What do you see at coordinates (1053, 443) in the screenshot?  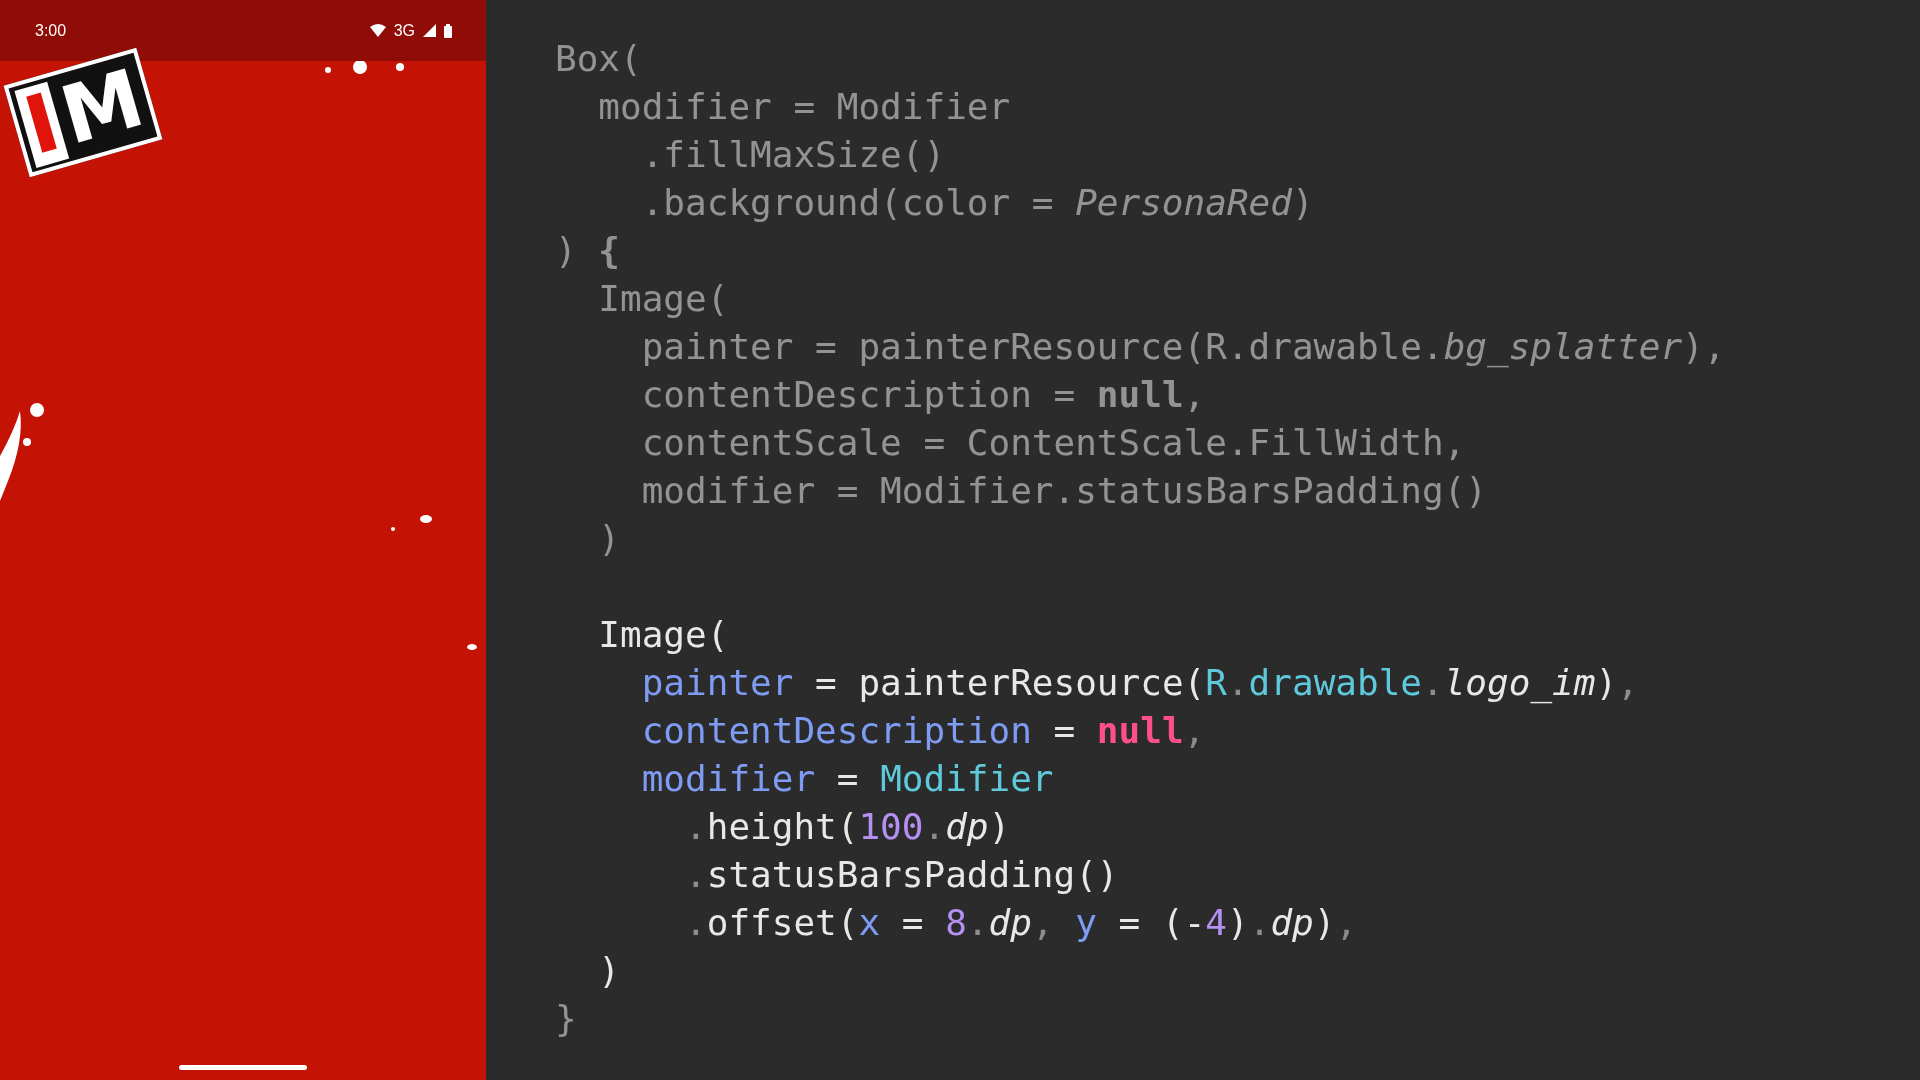 I see `code-line: contentScale = ContentScale.FillWidth,` at bounding box center [1053, 443].